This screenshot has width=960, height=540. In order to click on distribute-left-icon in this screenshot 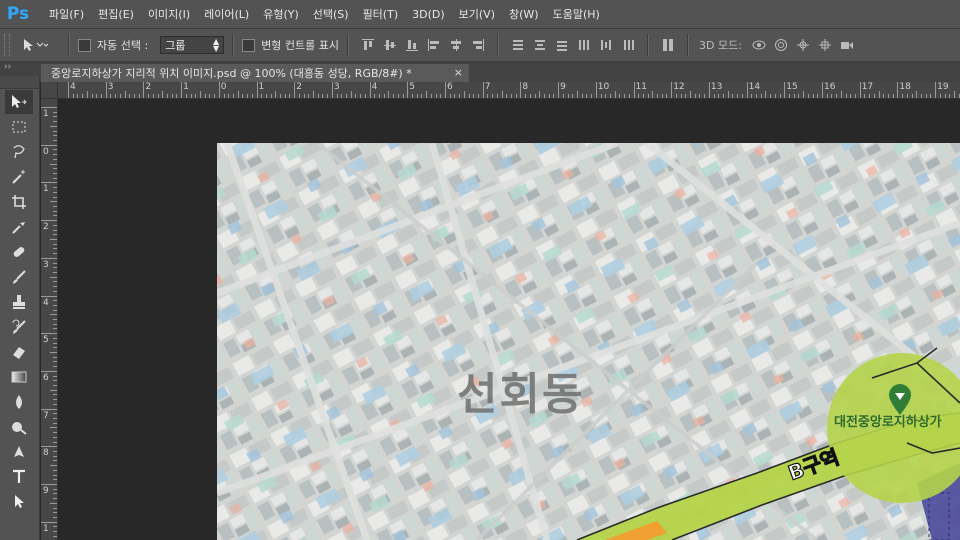, I will do `click(584, 45)`.